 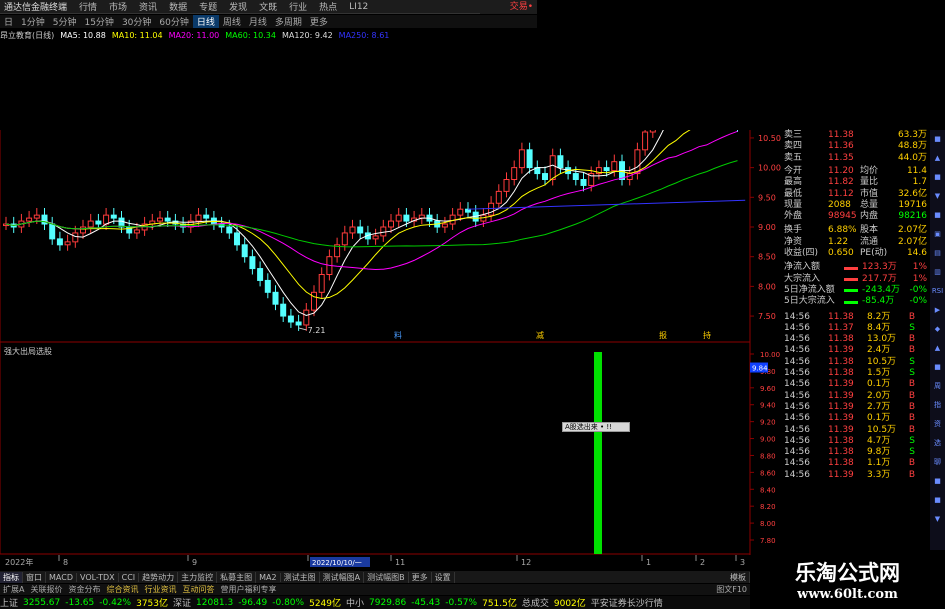 What do you see at coordinates (707, 335) in the screenshot?
I see `event-mark-3: 持` at bounding box center [707, 335].